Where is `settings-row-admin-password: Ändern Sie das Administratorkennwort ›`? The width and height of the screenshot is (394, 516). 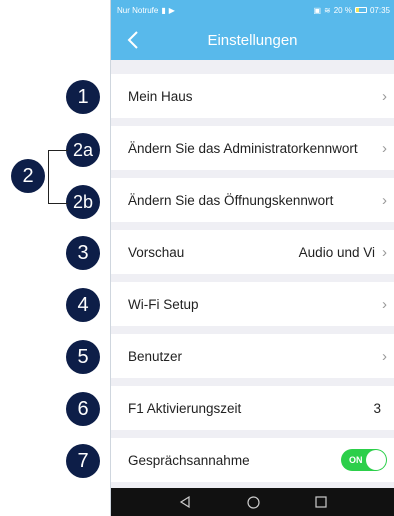 settings-row-admin-password: Ändern Sie das Administratorkennwort › is located at coordinates (252, 148).